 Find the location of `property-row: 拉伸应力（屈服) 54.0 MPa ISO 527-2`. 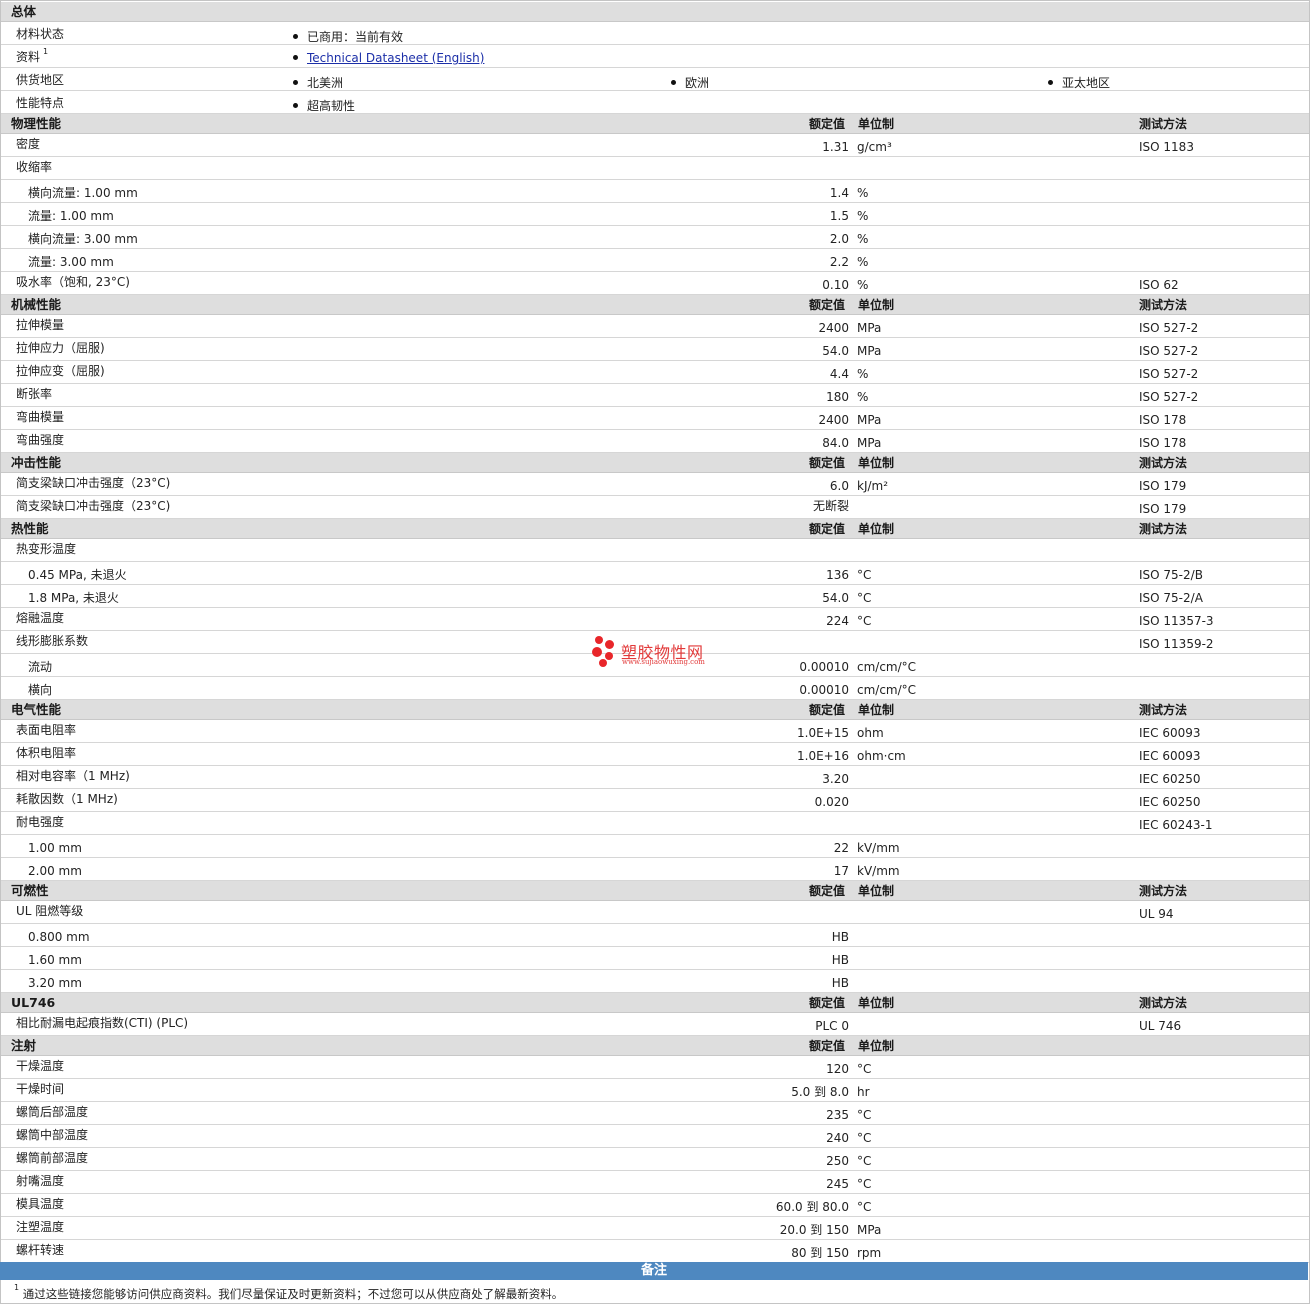

property-row: 拉伸应力（屈服) 54.0 MPa ISO 527-2 is located at coordinates (655, 349).